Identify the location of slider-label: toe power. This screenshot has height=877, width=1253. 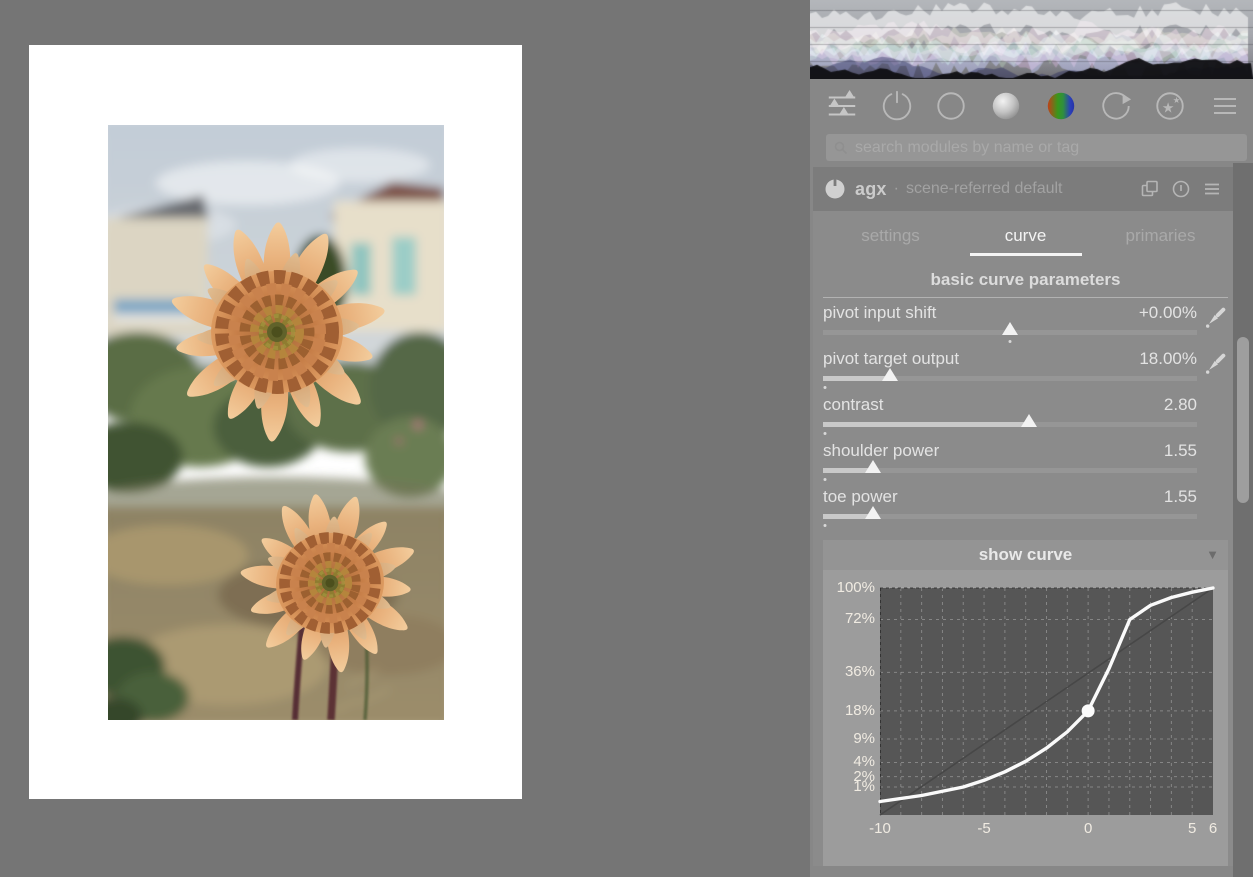
(860, 496).